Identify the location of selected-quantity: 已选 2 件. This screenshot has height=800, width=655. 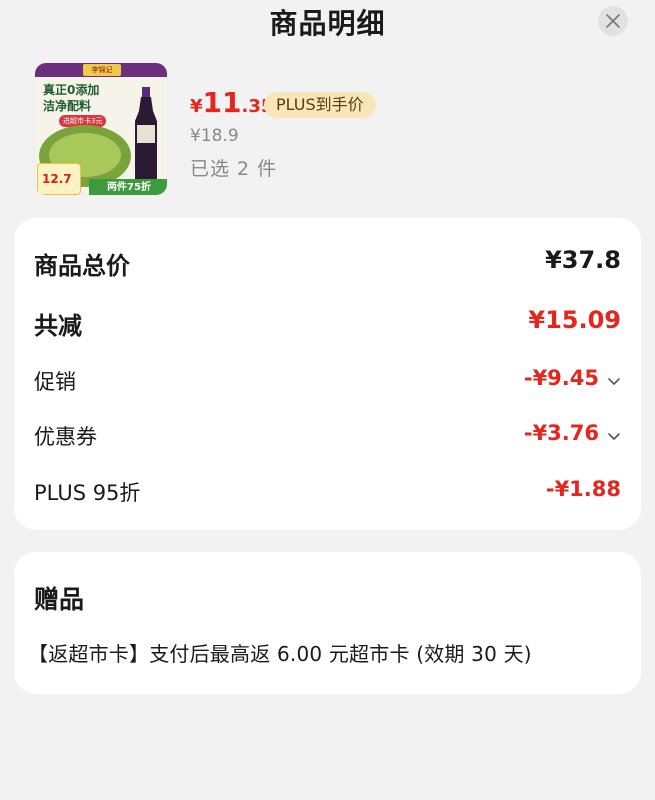
(234, 169).